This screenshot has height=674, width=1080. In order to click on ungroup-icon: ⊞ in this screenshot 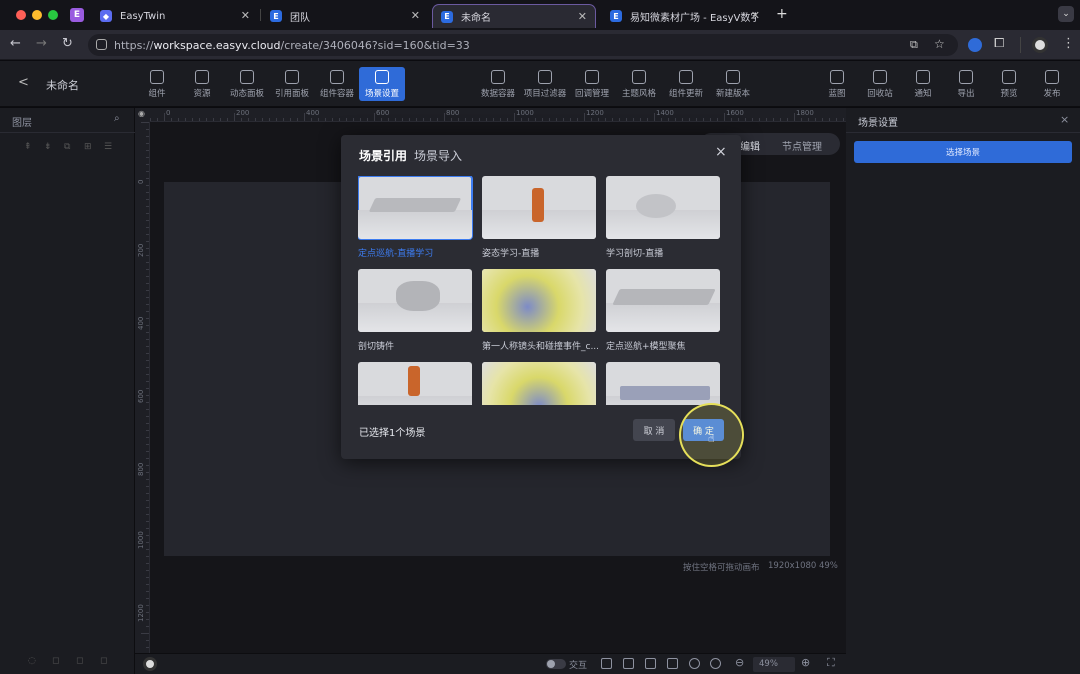, I will do `click(88, 147)`.